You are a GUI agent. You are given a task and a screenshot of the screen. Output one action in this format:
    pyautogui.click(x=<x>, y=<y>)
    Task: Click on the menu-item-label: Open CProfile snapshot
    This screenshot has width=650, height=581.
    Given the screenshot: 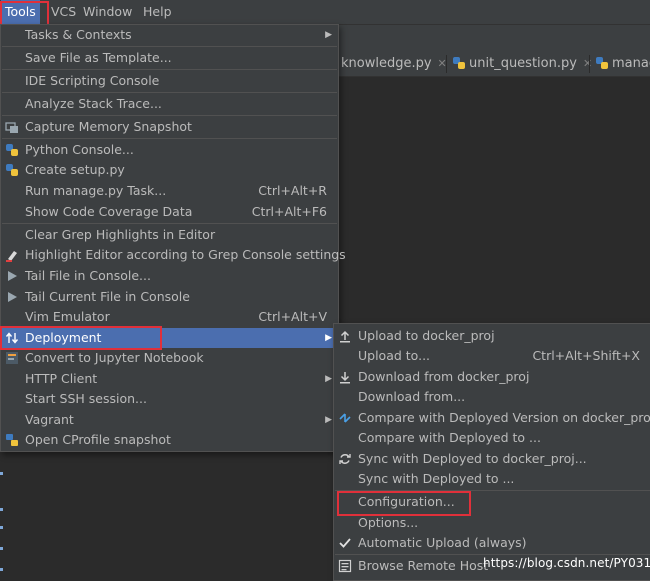 What is the action you would take?
    pyautogui.click(x=98, y=439)
    